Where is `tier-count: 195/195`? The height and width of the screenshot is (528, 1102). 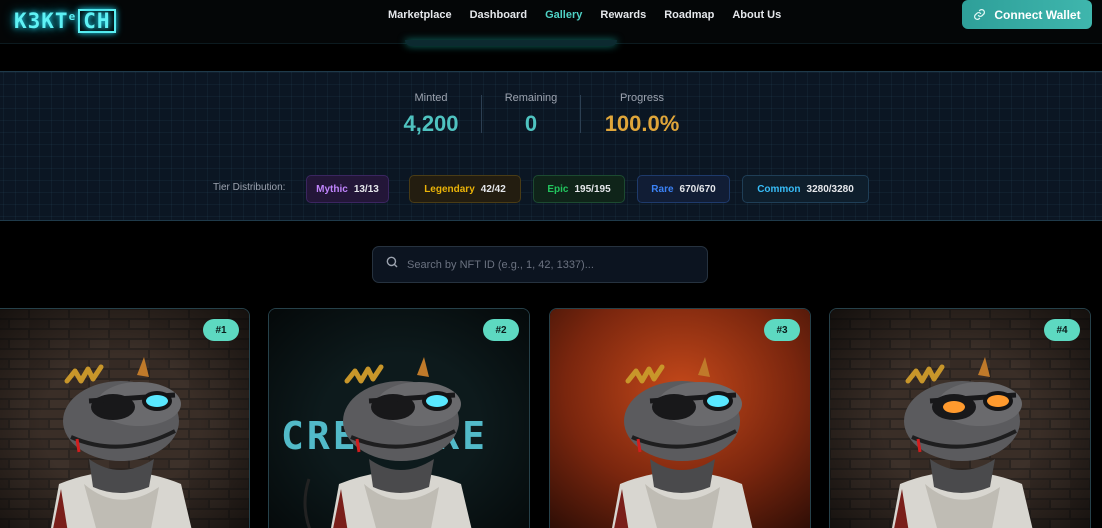 tier-count: 195/195 is located at coordinates (592, 189).